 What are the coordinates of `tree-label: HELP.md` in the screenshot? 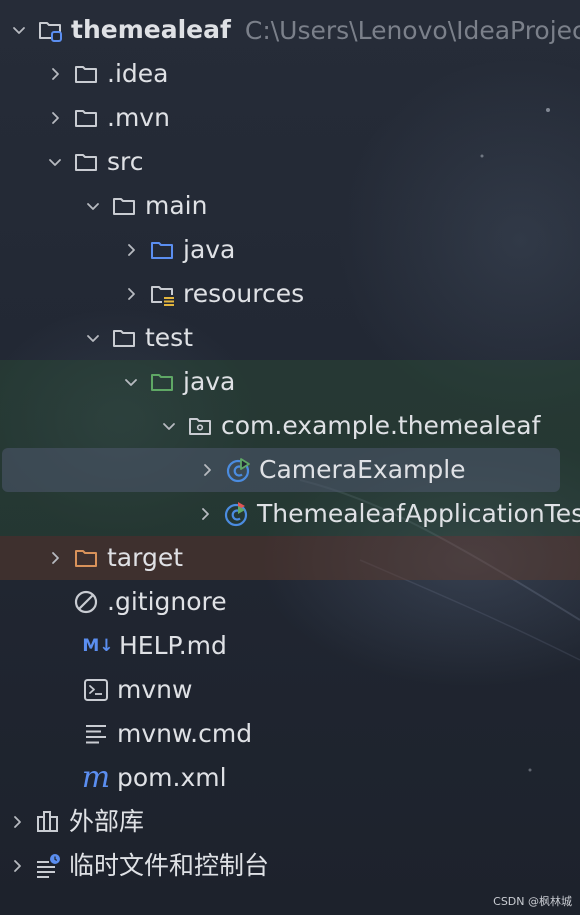 It's located at (173, 645).